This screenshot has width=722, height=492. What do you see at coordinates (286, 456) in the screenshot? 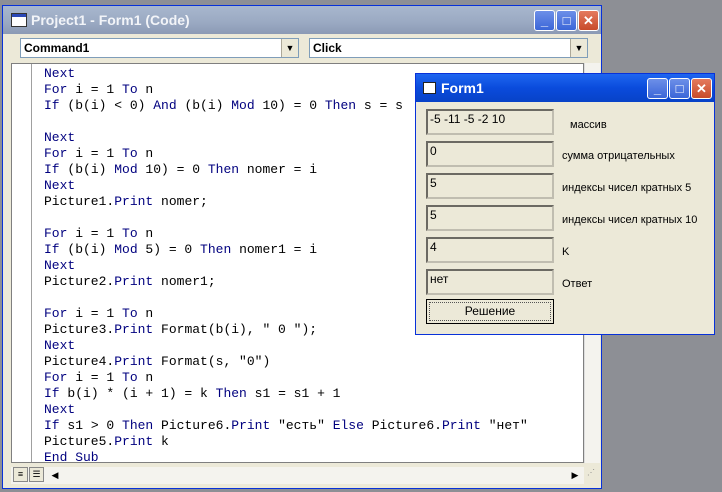
I see `code-line: End Sub` at bounding box center [286, 456].